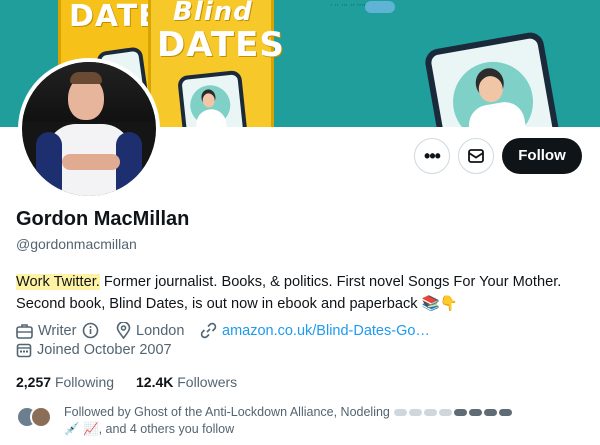 The image size is (600, 445). What do you see at coordinates (34, 382) in the screenshot?
I see `following-count: 2,257` at bounding box center [34, 382].